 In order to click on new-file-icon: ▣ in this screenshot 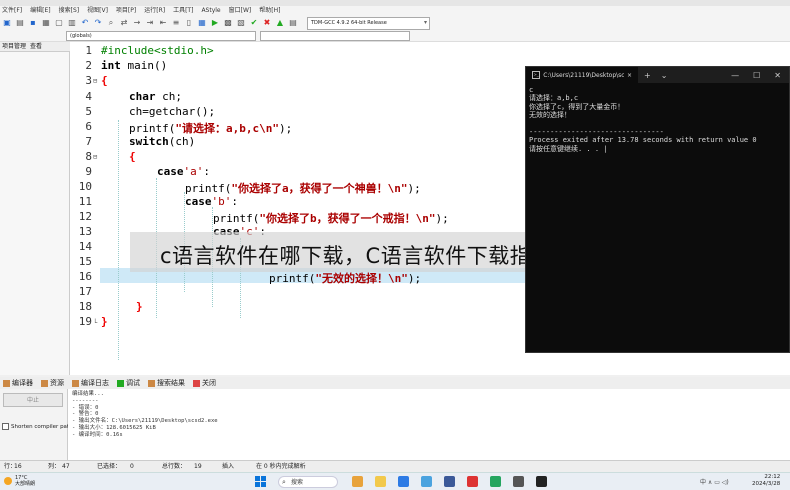, I will do `click(7, 23)`.